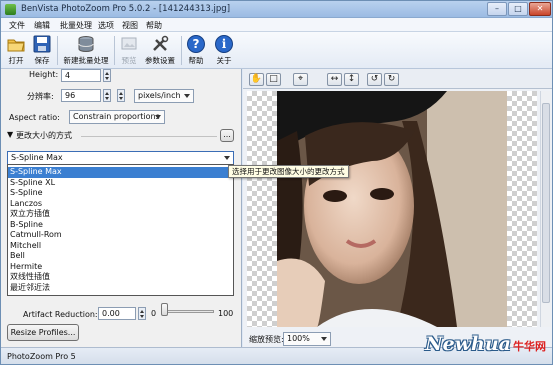  What do you see at coordinates (351, 79) in the screenshot?
I see `fit-height-icon: ↕` at bounding box center [351, 79].